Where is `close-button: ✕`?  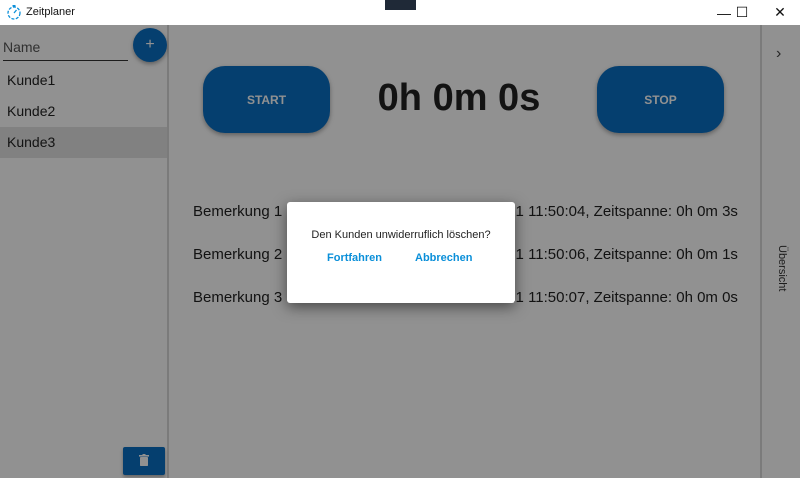
close-button: ✕ is located at coordinates (780, 12).